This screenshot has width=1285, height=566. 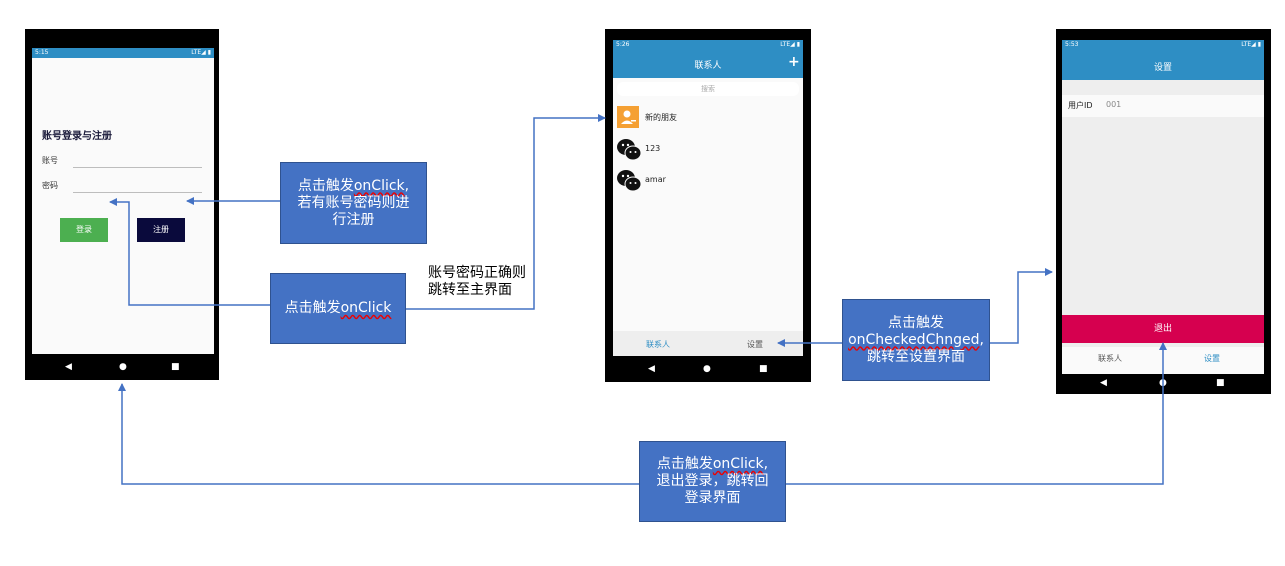 I want to click on note-line: onCheckedChnged,, so click(x=916, y=340).